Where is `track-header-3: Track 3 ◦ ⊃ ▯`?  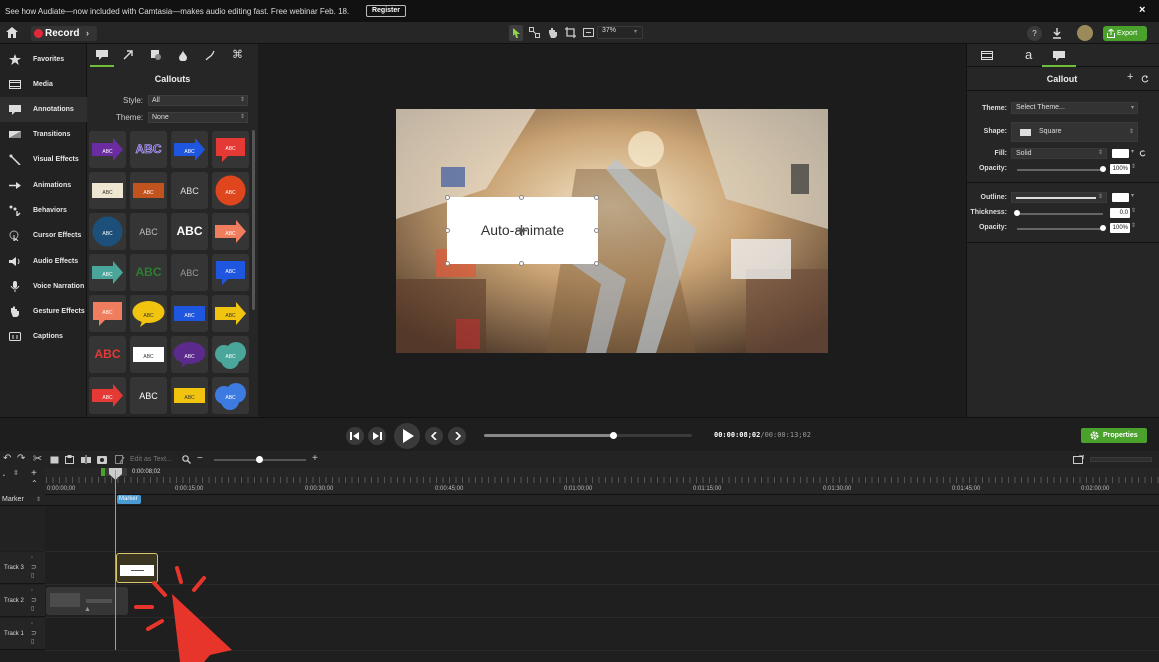
track-header-3: Track 3 ◦ ⊃ ▯ is located at coordinates (22, 568).